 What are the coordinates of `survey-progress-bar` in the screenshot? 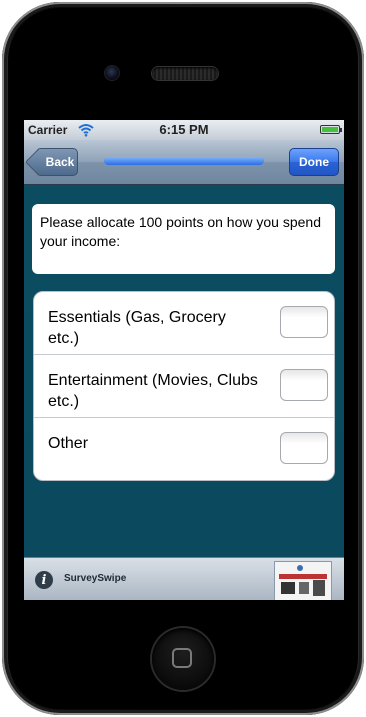 It's located at (184, 161).